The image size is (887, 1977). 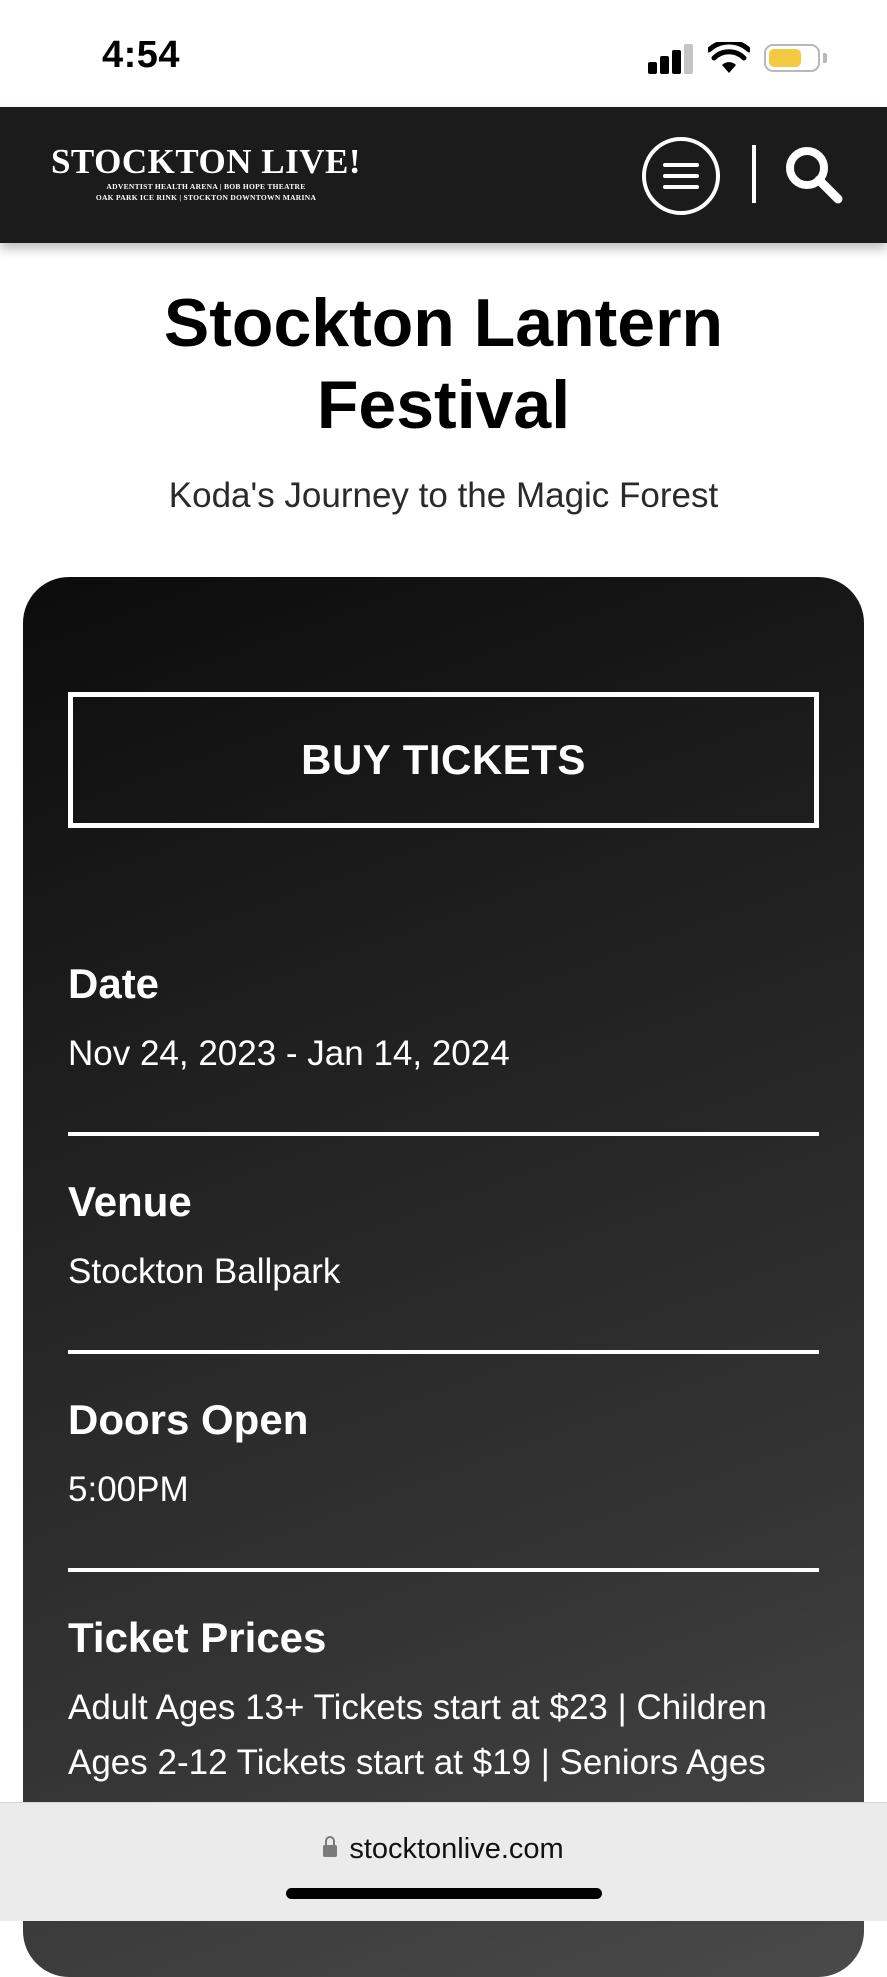 I want to click on status-time: 4:54, so click(x=141, y=55).